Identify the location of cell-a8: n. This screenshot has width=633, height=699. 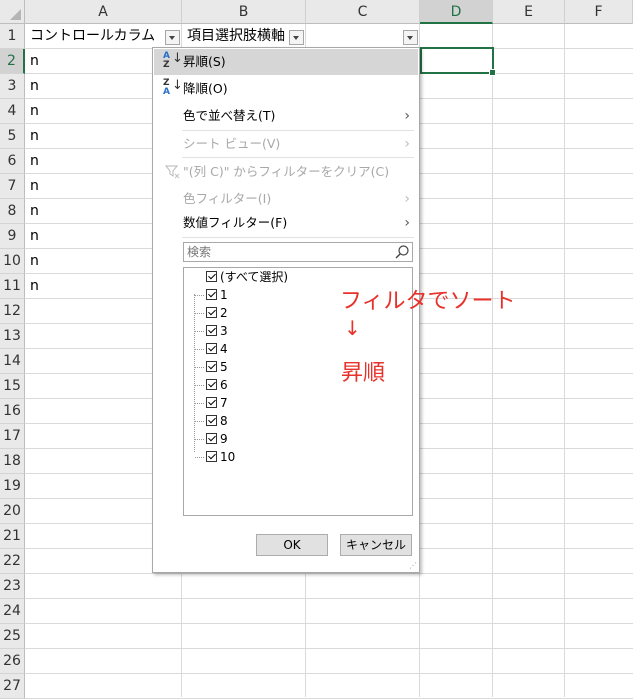
(88, 211).